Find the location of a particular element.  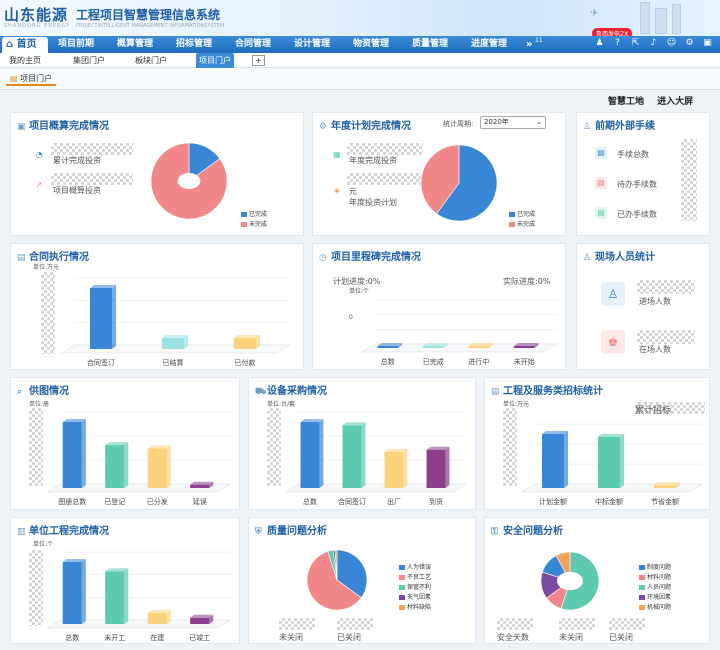

nav-item-bidding: 招标管理 is located at coordinates (194, 44).